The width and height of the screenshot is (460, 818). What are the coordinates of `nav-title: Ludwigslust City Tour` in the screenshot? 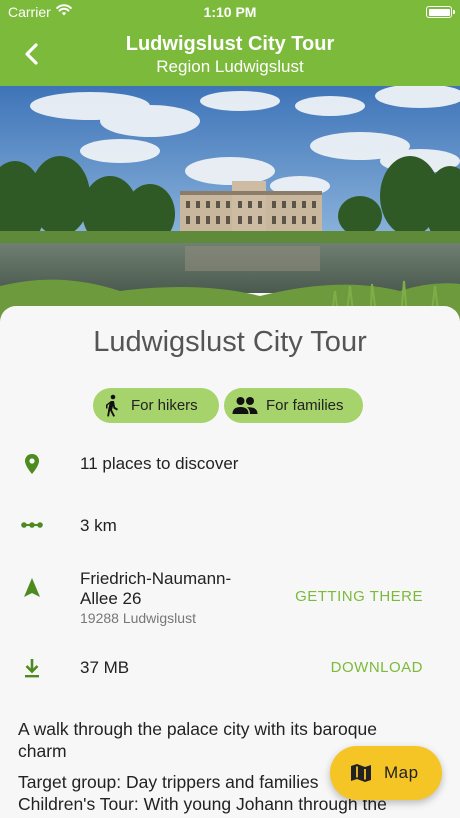 It's located at (230, 44).